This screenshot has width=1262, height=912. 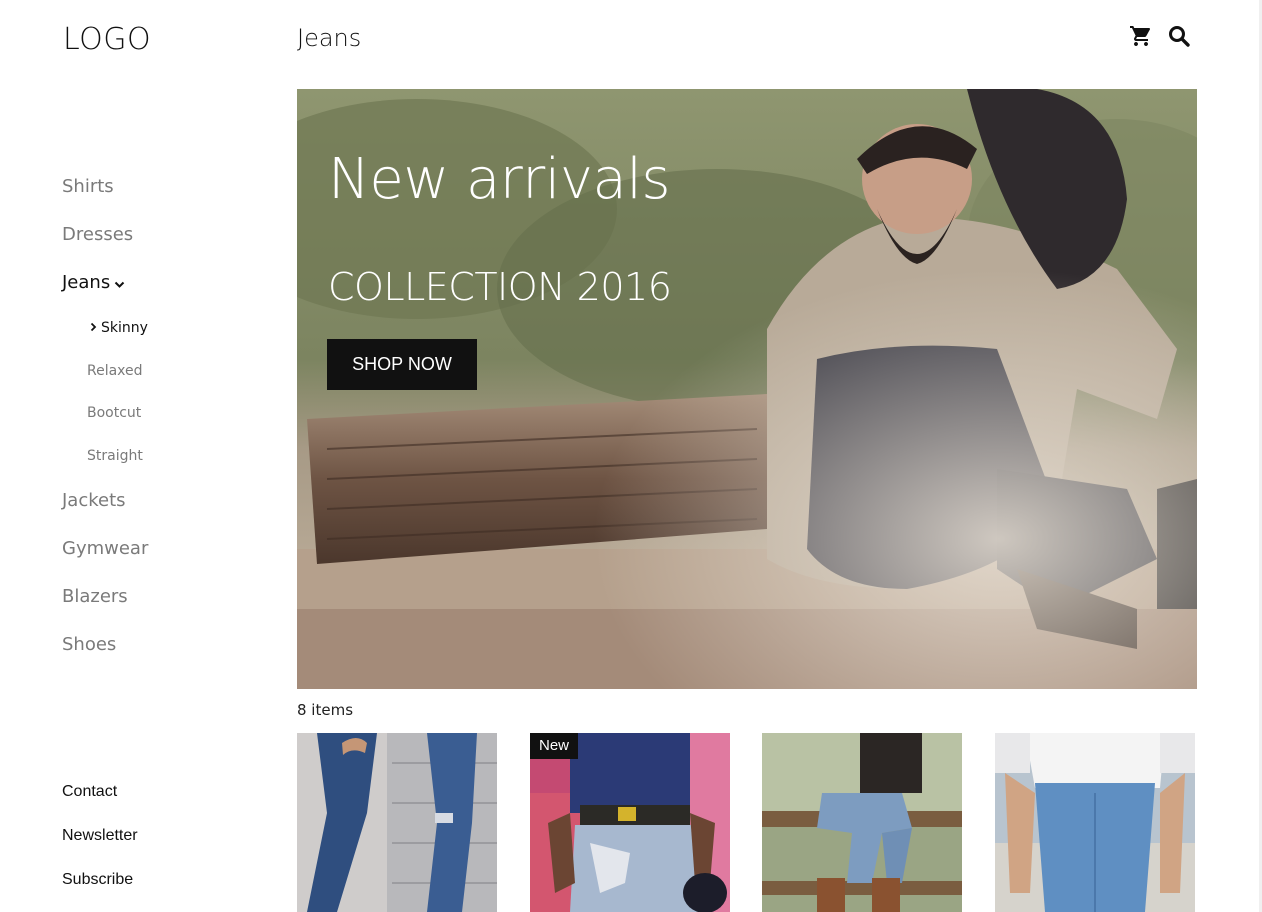 I want to click on sidebar-item-dresses: Dresses, so click(x=97, y=234).